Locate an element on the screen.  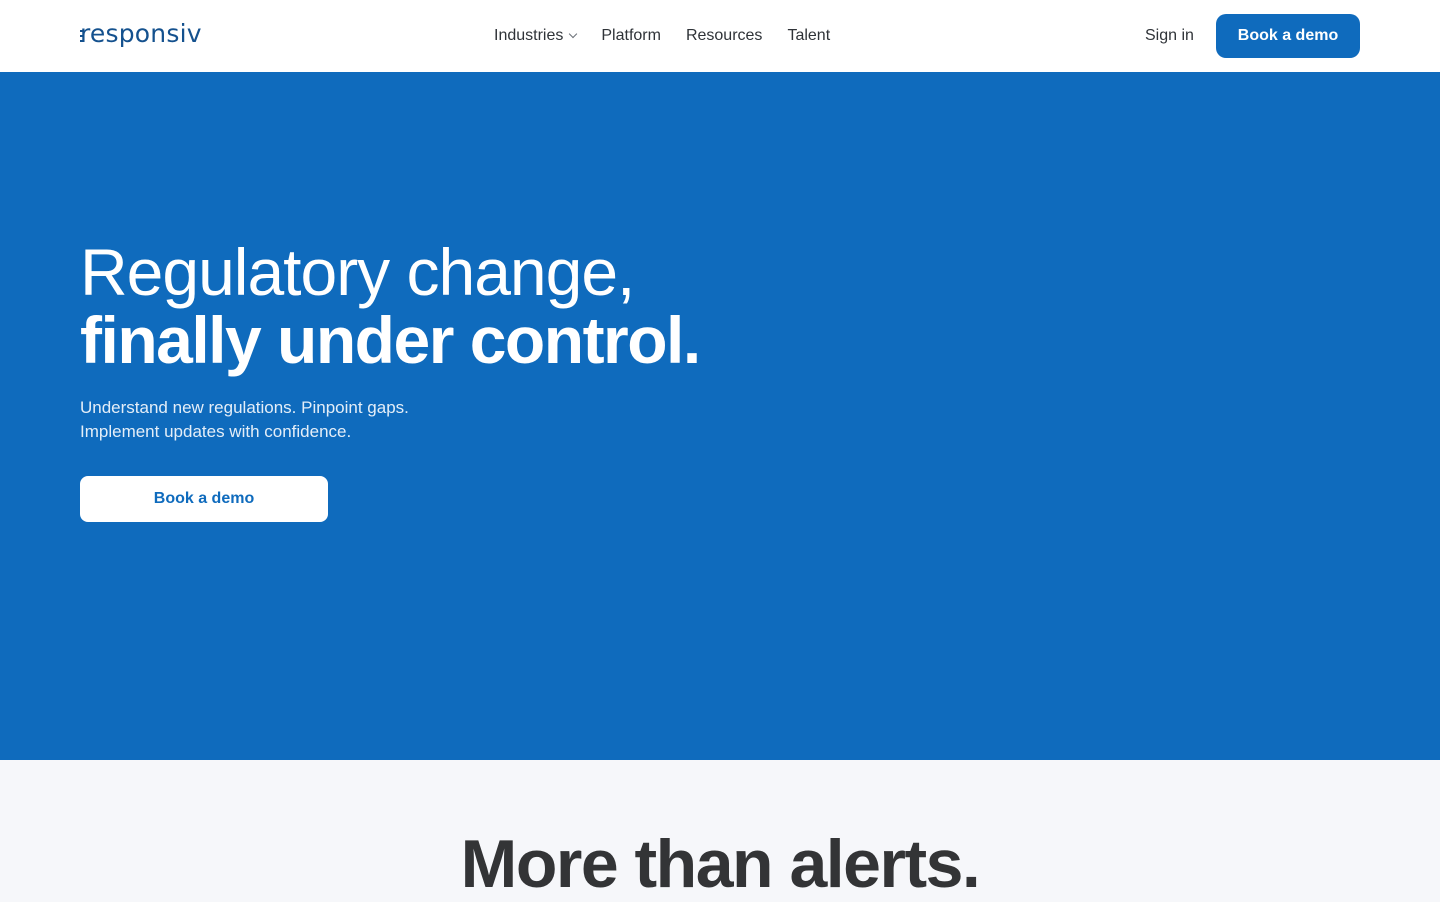
hero-subtitle-line-2: Implement updates with confidence. is located at coordinates (216, 431).